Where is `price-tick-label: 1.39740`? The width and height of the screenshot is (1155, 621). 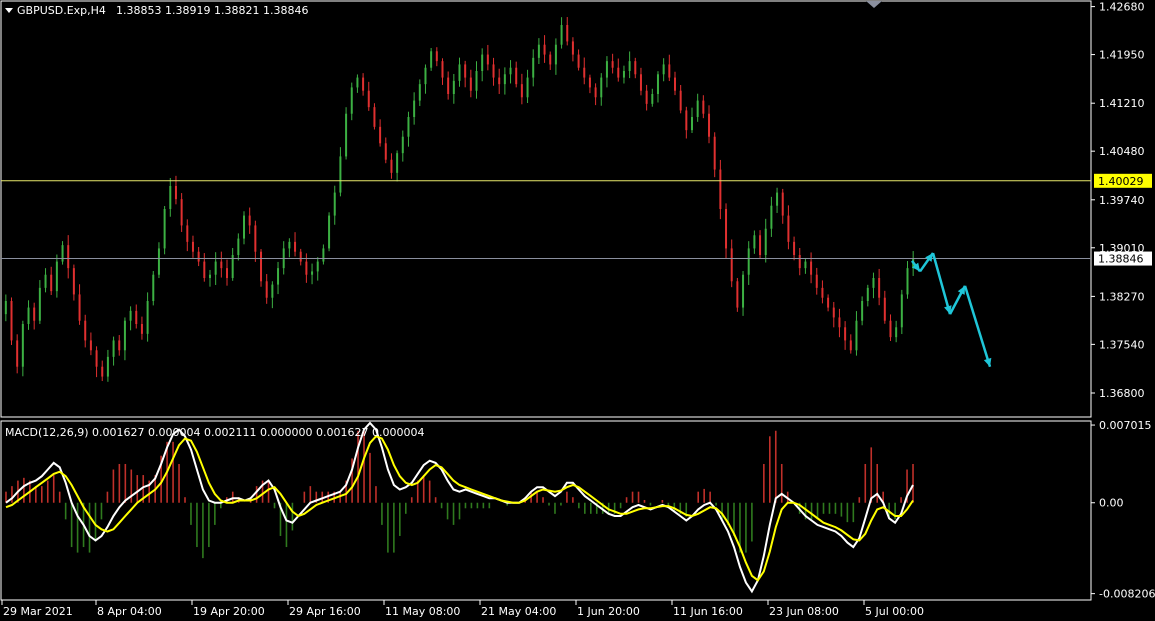 price-tick-label: 1.39740 is located at coordinates (1122, 200).